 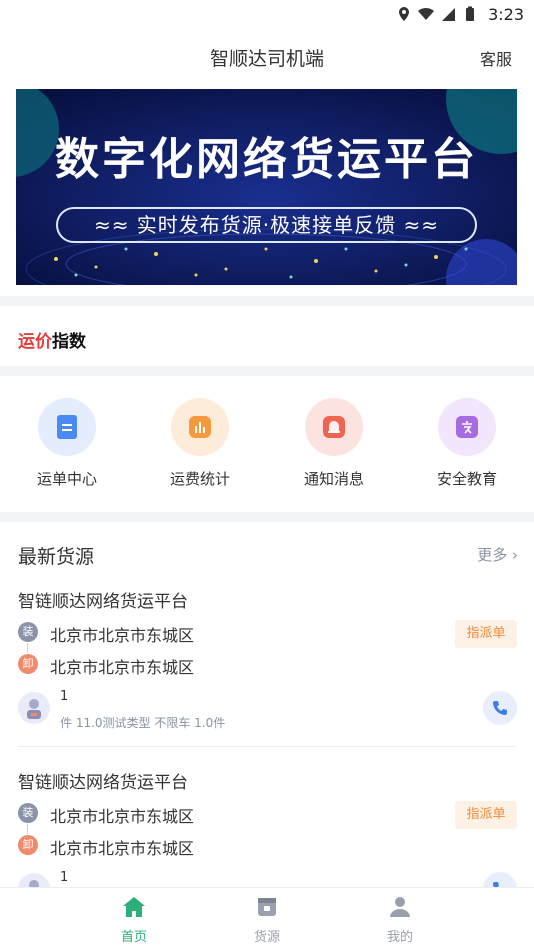 What do you see at coordinates (266, 159) in the screenshot?
I see `banner-headline: 数字化网络货运平台` at bounding box center [266, 159].